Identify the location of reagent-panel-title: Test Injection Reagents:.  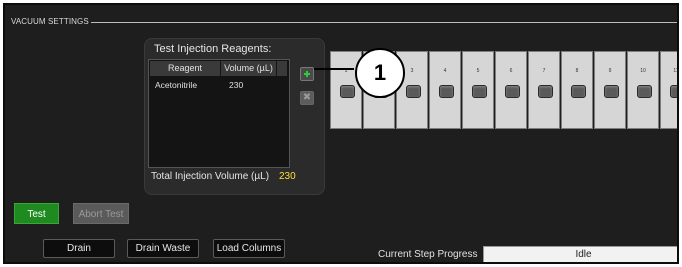
(213, 49).